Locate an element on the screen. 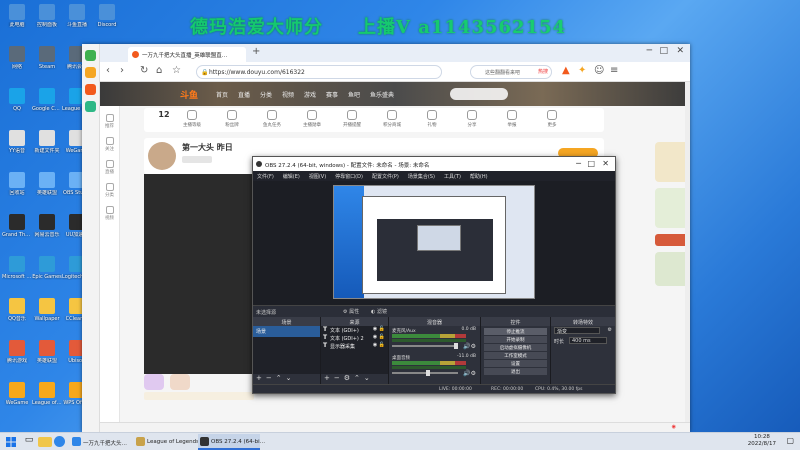  quick-item: 主播等级 is located at coordinates (192, 119).